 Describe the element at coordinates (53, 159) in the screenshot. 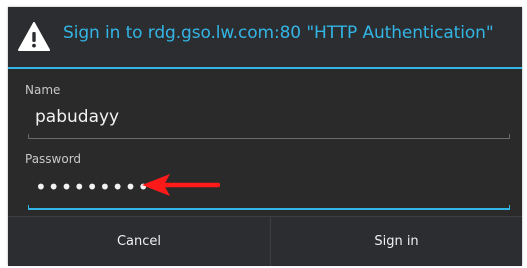

I see `password-label: Password` at that location.